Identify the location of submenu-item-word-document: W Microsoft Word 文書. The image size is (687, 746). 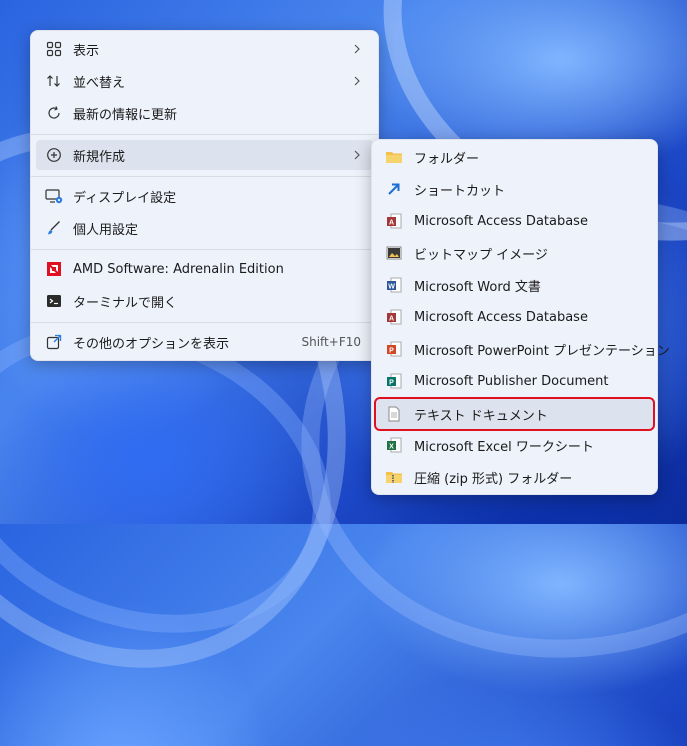
(514, 285).